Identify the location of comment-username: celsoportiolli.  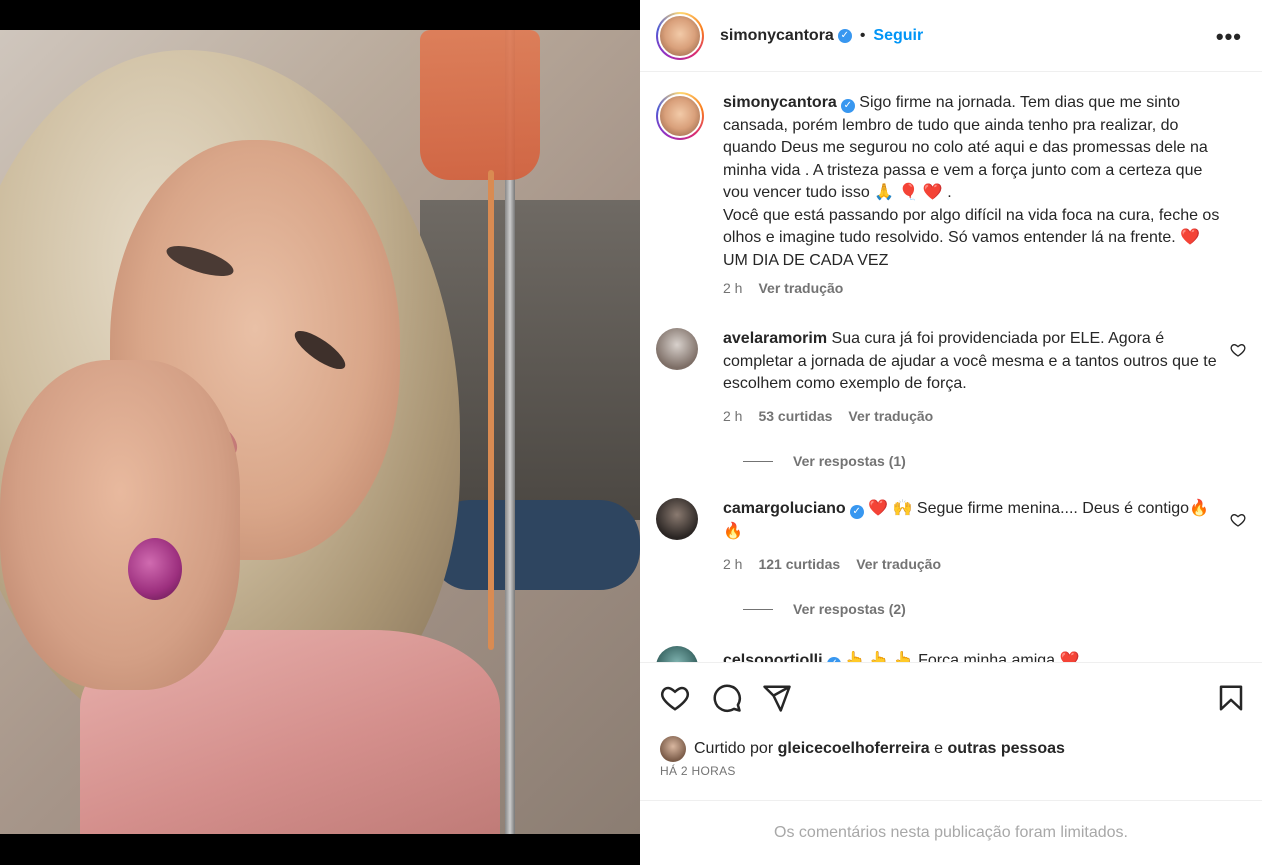
(773, 657).